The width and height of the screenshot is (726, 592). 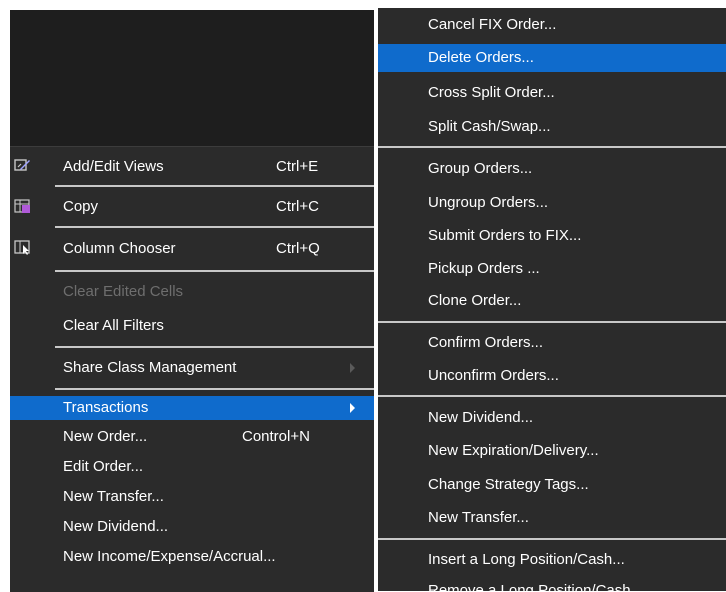 What do you see at coordinates (81, 206) in the screenshot?
I see `menu-item-label: Copy` at bounding box center [81, 206].